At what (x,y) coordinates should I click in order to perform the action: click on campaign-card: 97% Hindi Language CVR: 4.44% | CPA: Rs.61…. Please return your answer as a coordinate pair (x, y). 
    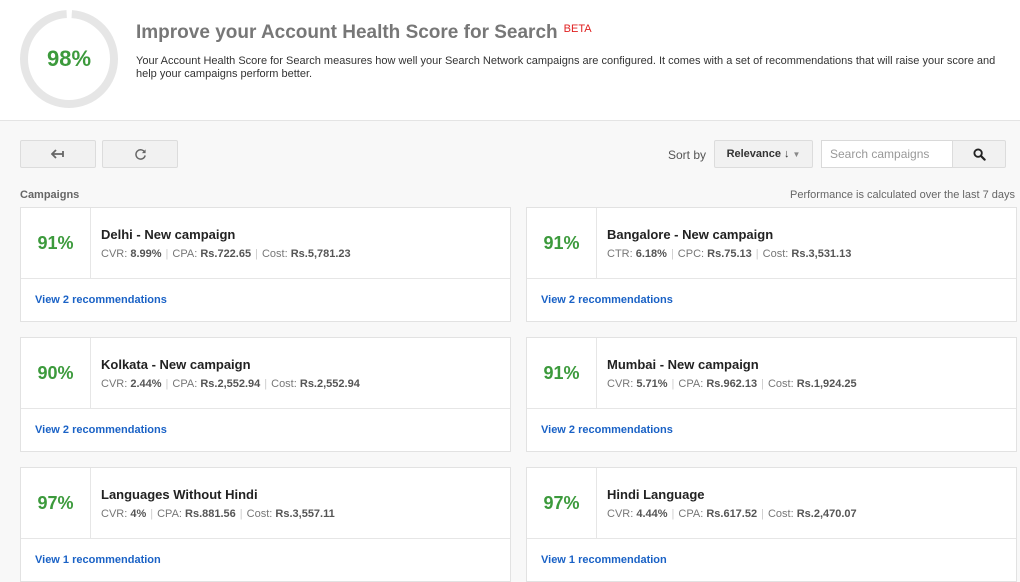
    Looking at the image, I should click on (771, 524).